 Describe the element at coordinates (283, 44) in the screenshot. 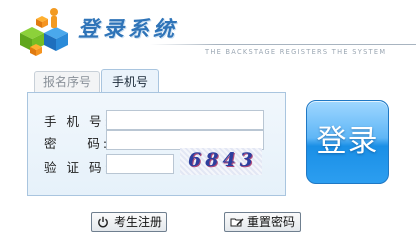

I see `header-divider` at that location.